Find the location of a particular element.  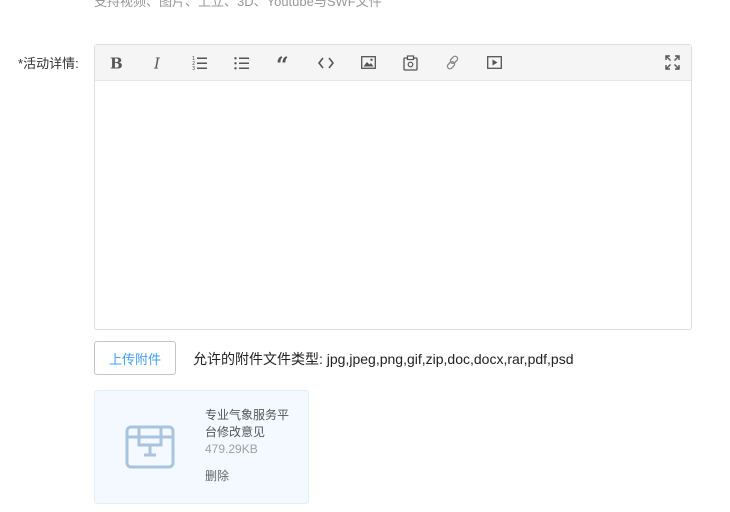

link-button is located at coordinates (452, 62).